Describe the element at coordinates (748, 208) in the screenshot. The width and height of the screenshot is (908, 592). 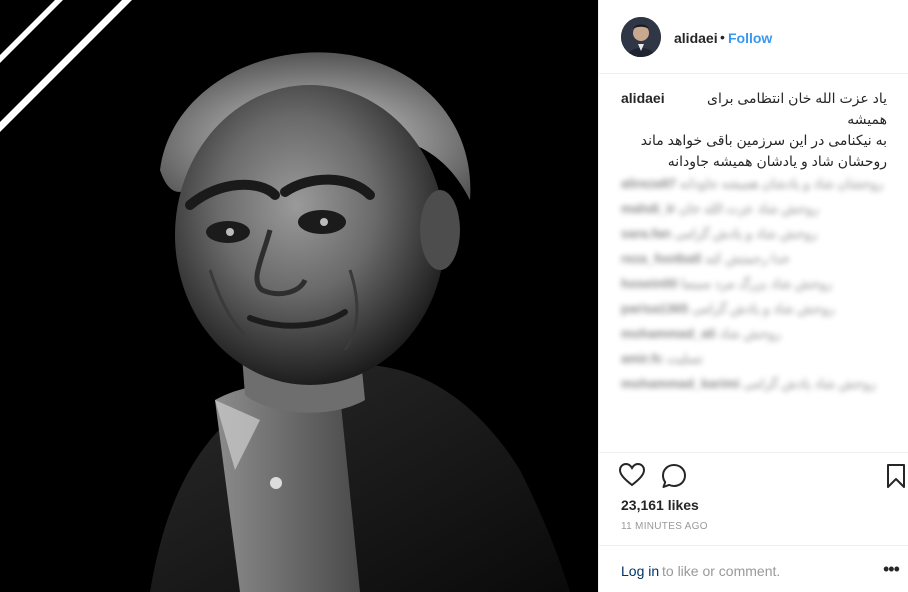
I see `comment-text: روحش شاد عزت الله خان` at that location.